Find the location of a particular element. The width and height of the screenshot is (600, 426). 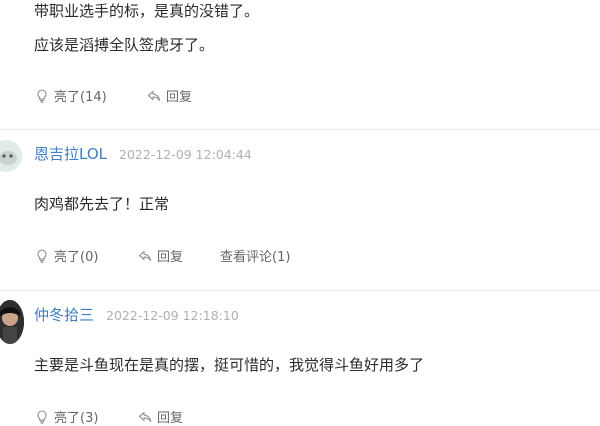

comment-text: 主要是斗鱼现在是真的摆，挺可惜的，我觉得斗鱼好用多了 is located at coordinates (229, 365).